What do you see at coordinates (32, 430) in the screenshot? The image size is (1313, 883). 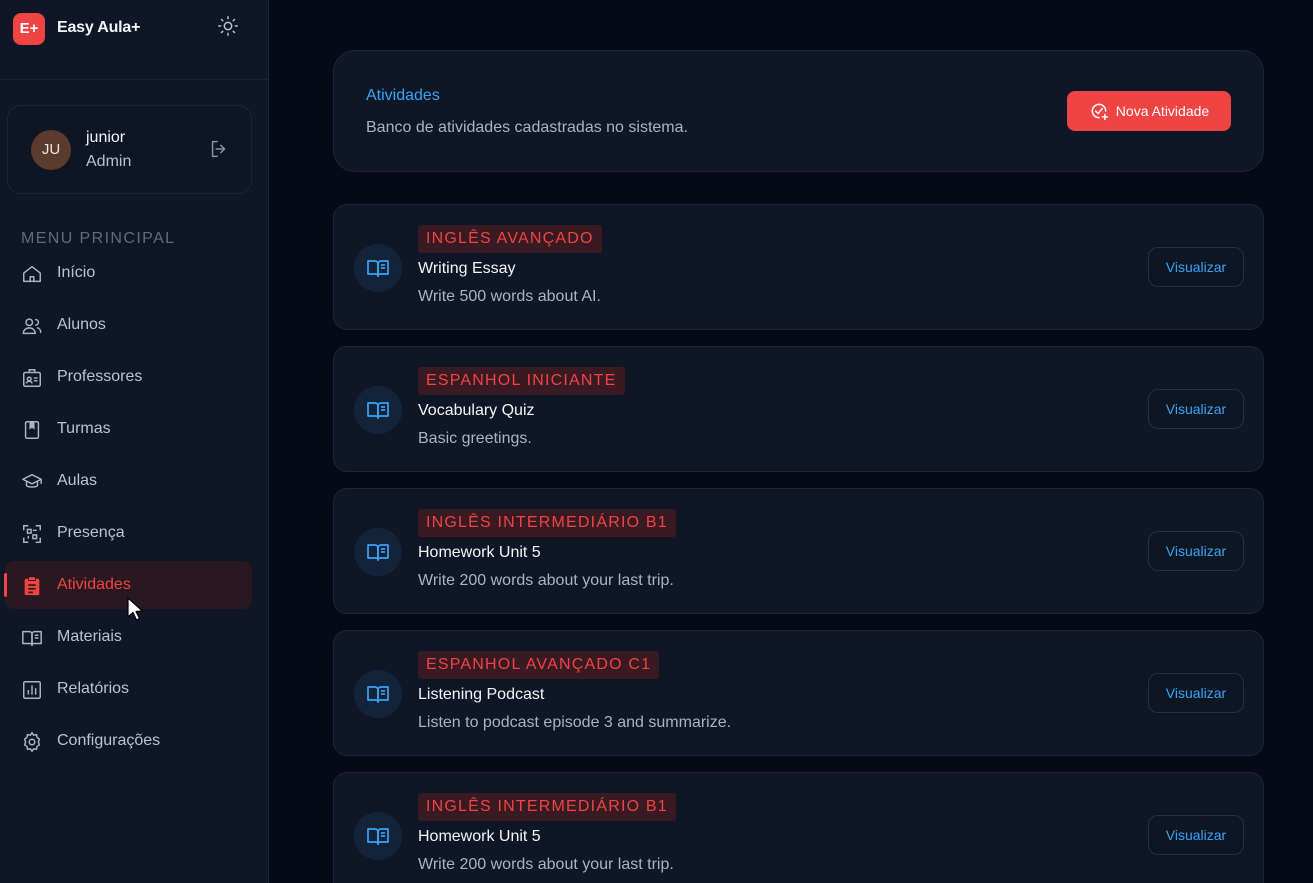 I see `notebook-icon` at bounding box center [32, 430].